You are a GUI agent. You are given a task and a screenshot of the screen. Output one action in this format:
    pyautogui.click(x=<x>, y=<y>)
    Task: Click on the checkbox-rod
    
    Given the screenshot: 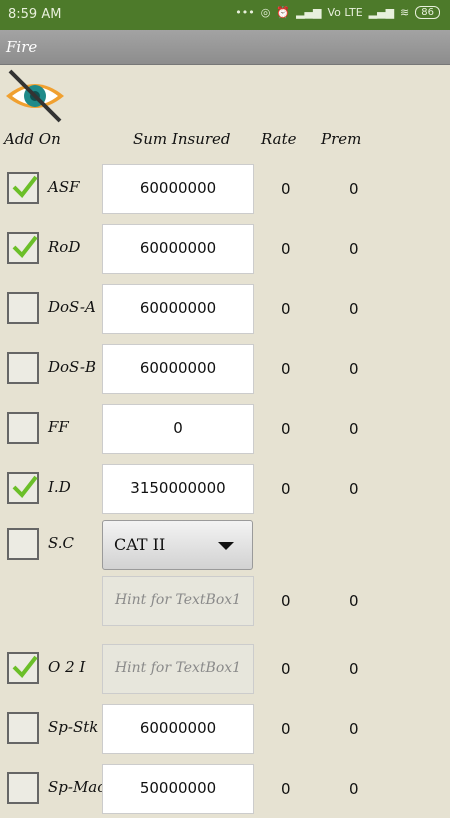 What is the action you would take?
    pyautogui.click(x=23, y=248)
    